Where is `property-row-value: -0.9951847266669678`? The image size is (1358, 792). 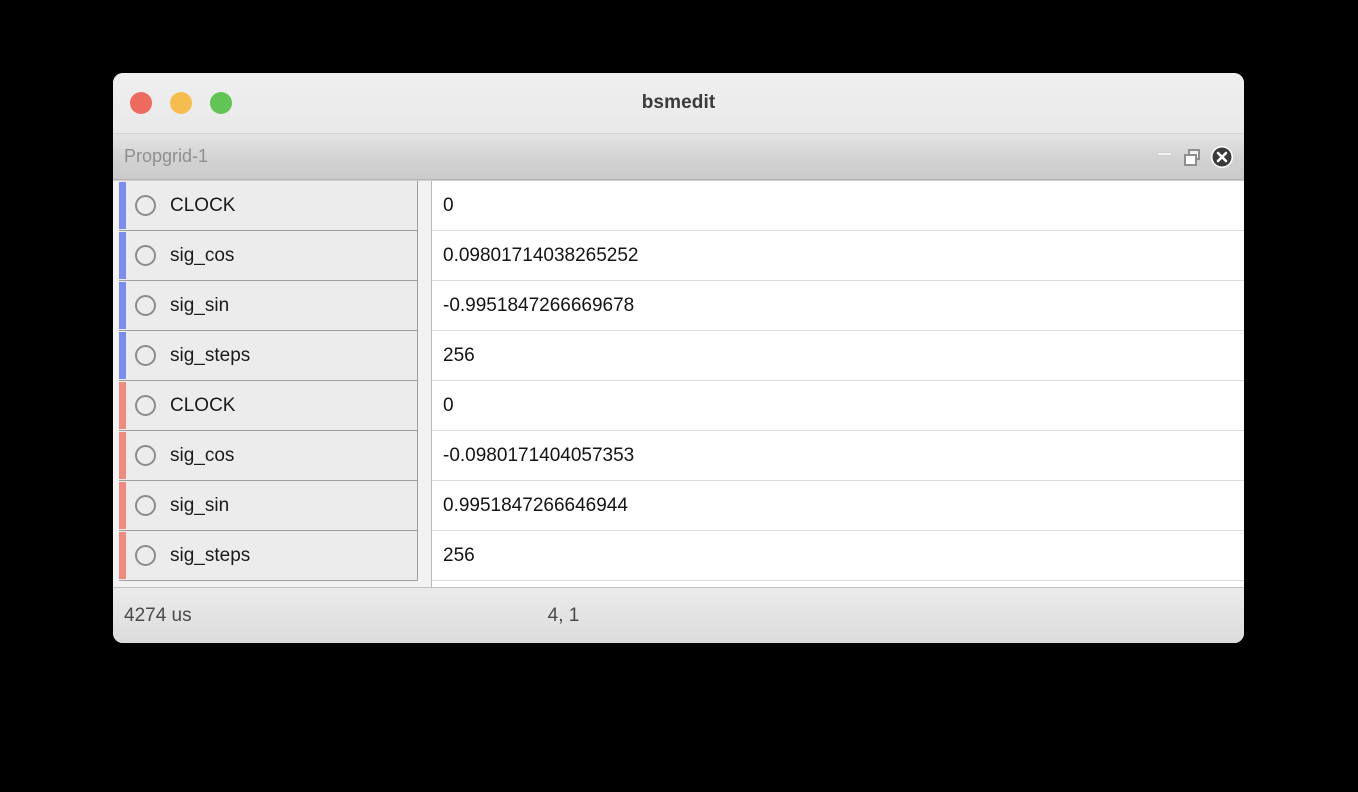 property-row-value: -0.9951847266669678 is located at coordinates (838, 306).